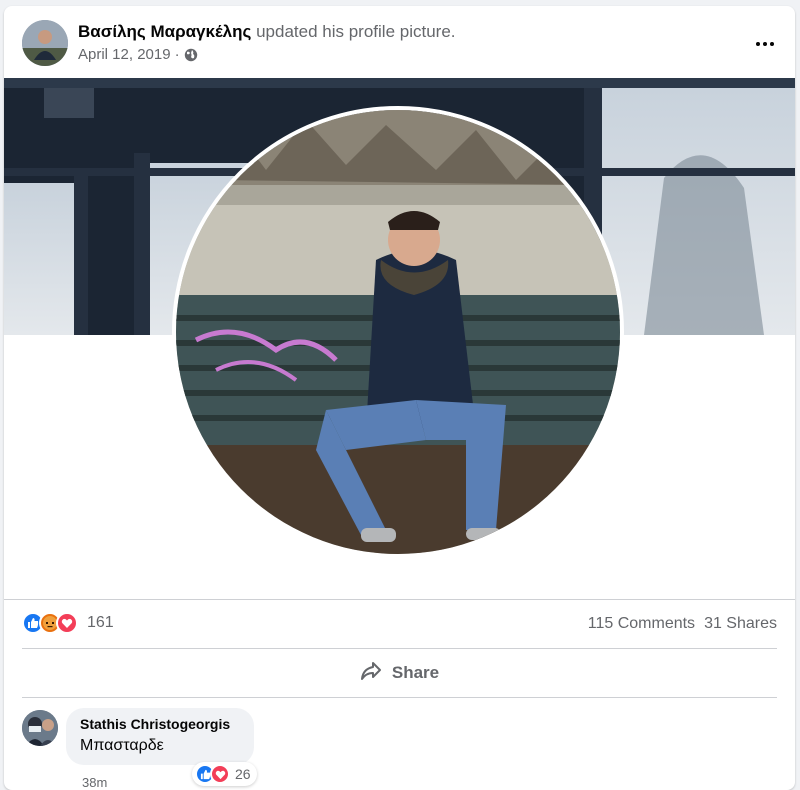  Describe the element at coordinates (94, 782) in the screenshot. I see `comment-timestamp: 38m` at that location.